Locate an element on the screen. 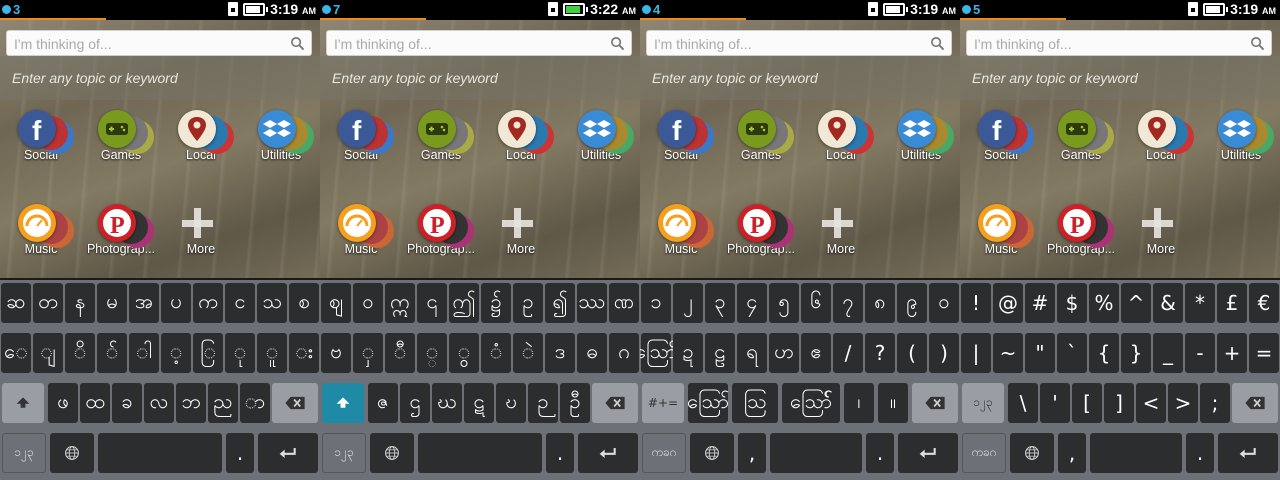  key: ၎ is located at coordinates (432, 303).